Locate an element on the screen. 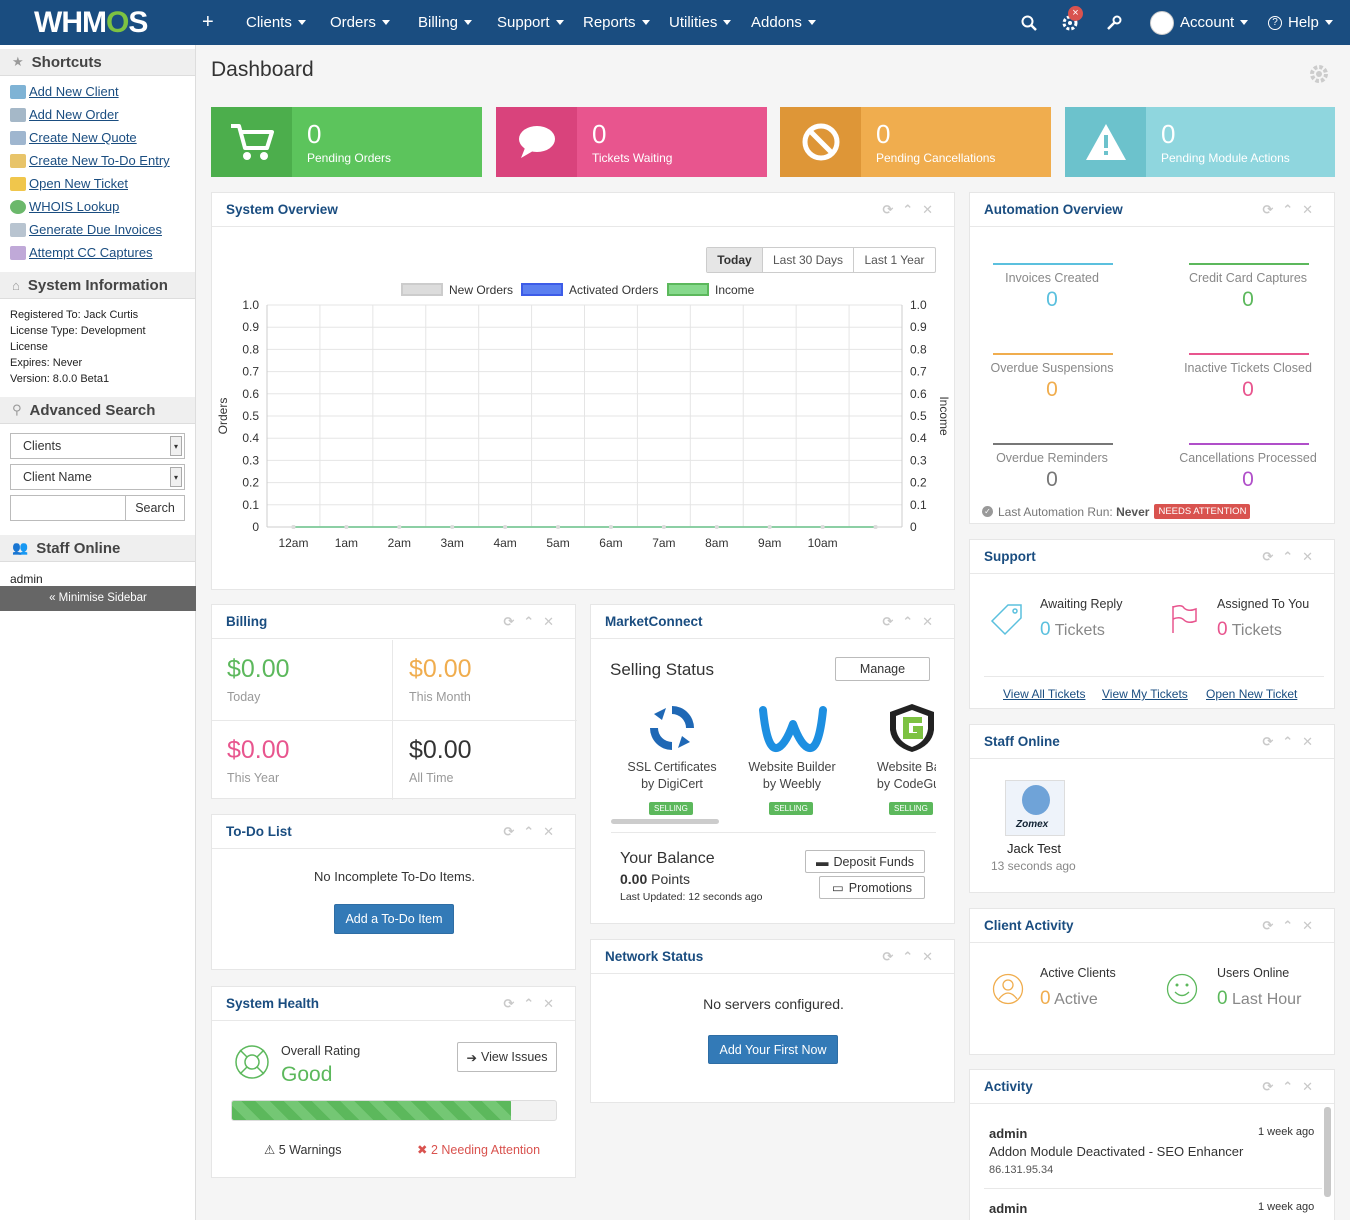 Image resolution: width=1350 pixels, height=1220 pixels. scrollbar is located at coordinates (1327, 1152).